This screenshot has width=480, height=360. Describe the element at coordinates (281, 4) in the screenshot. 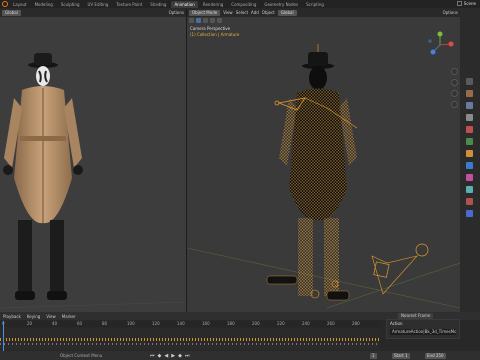

I see `tab-geometry-nodes: Geometry Nodes` at that location.